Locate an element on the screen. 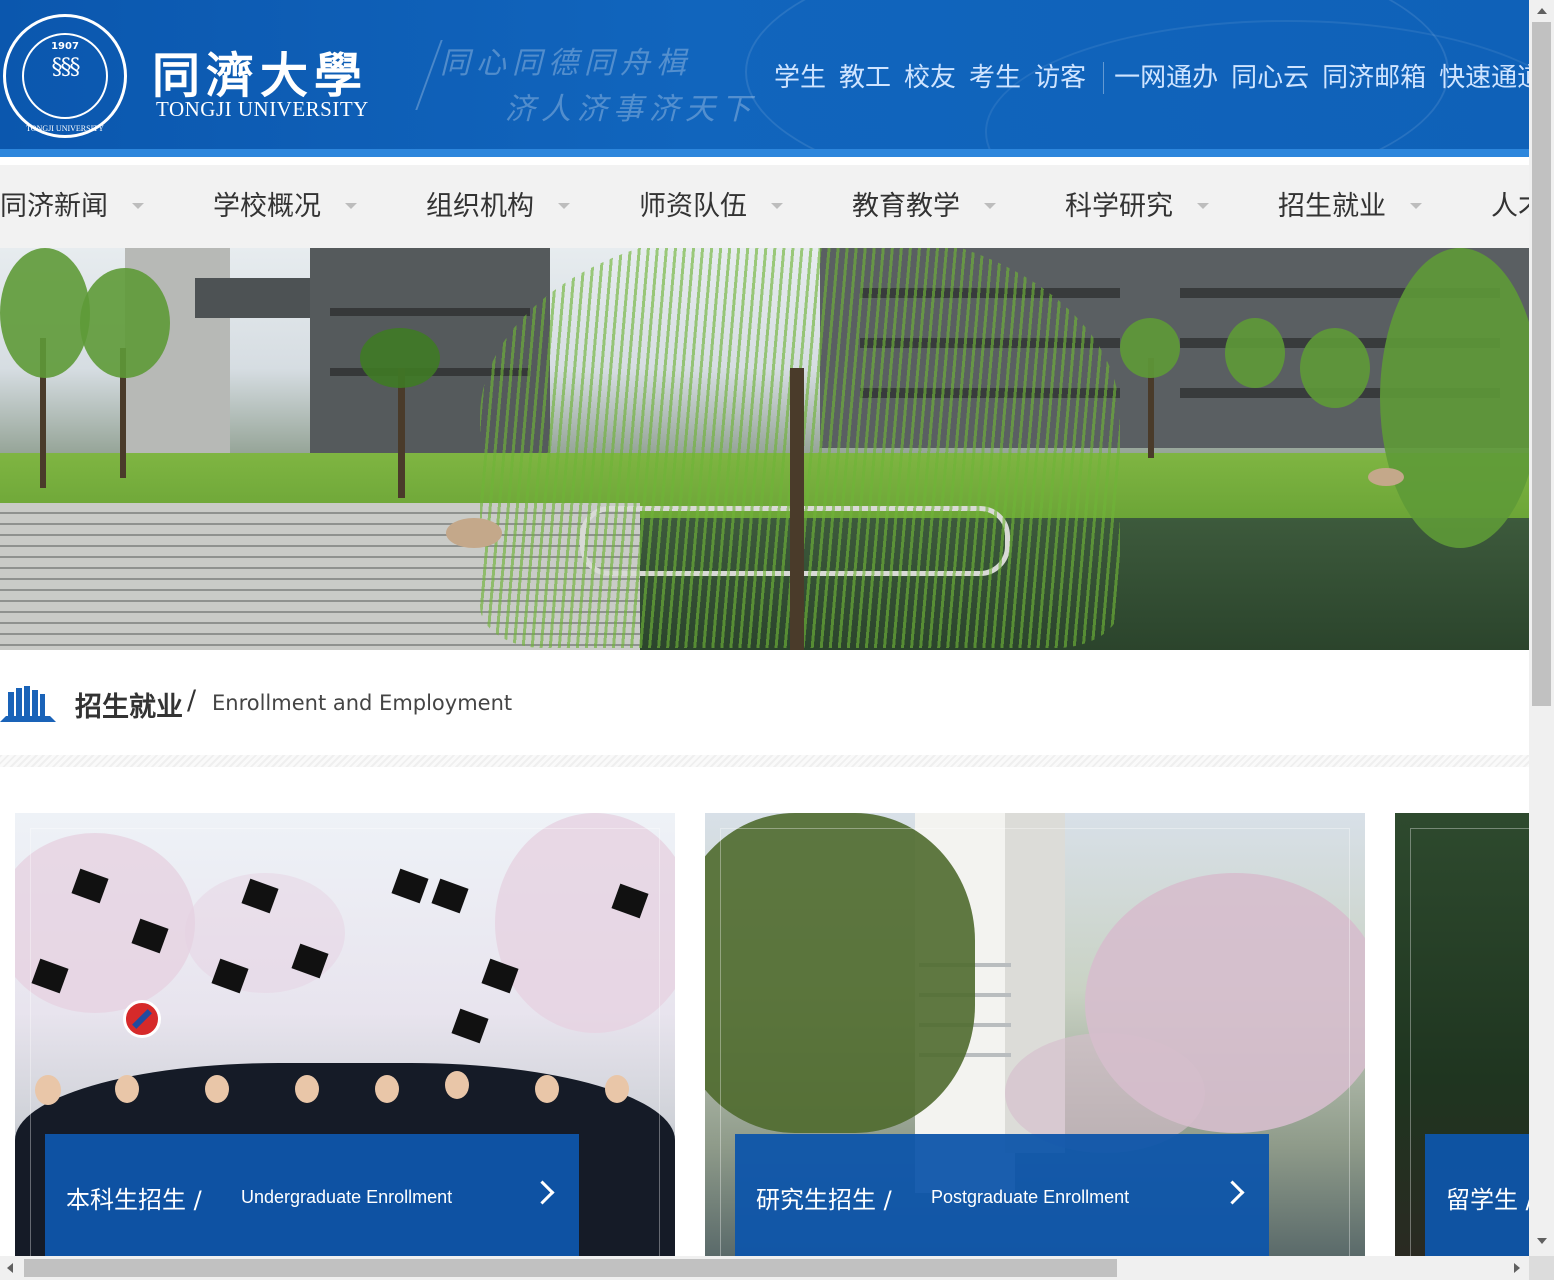 Image resolution: width=1554 pixels, height=1280 pixels. nav-item-label: 同济新闻 is located at coordinates (54, 206).